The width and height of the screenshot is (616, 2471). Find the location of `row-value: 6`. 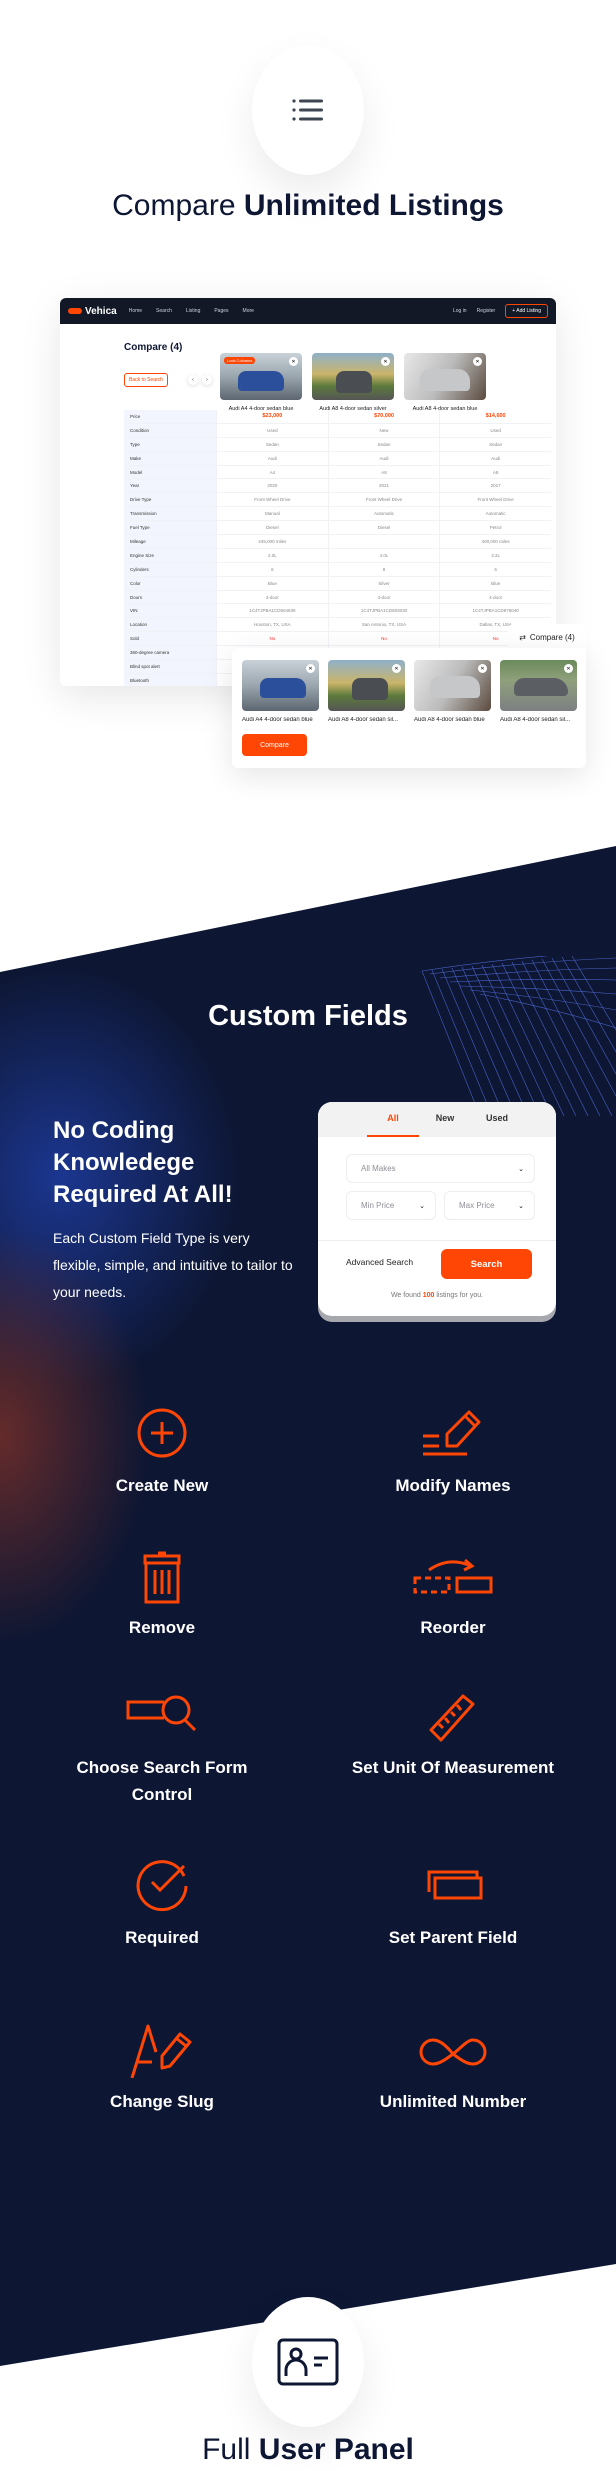

row-value: 6 is located at coordinates (495, 569).